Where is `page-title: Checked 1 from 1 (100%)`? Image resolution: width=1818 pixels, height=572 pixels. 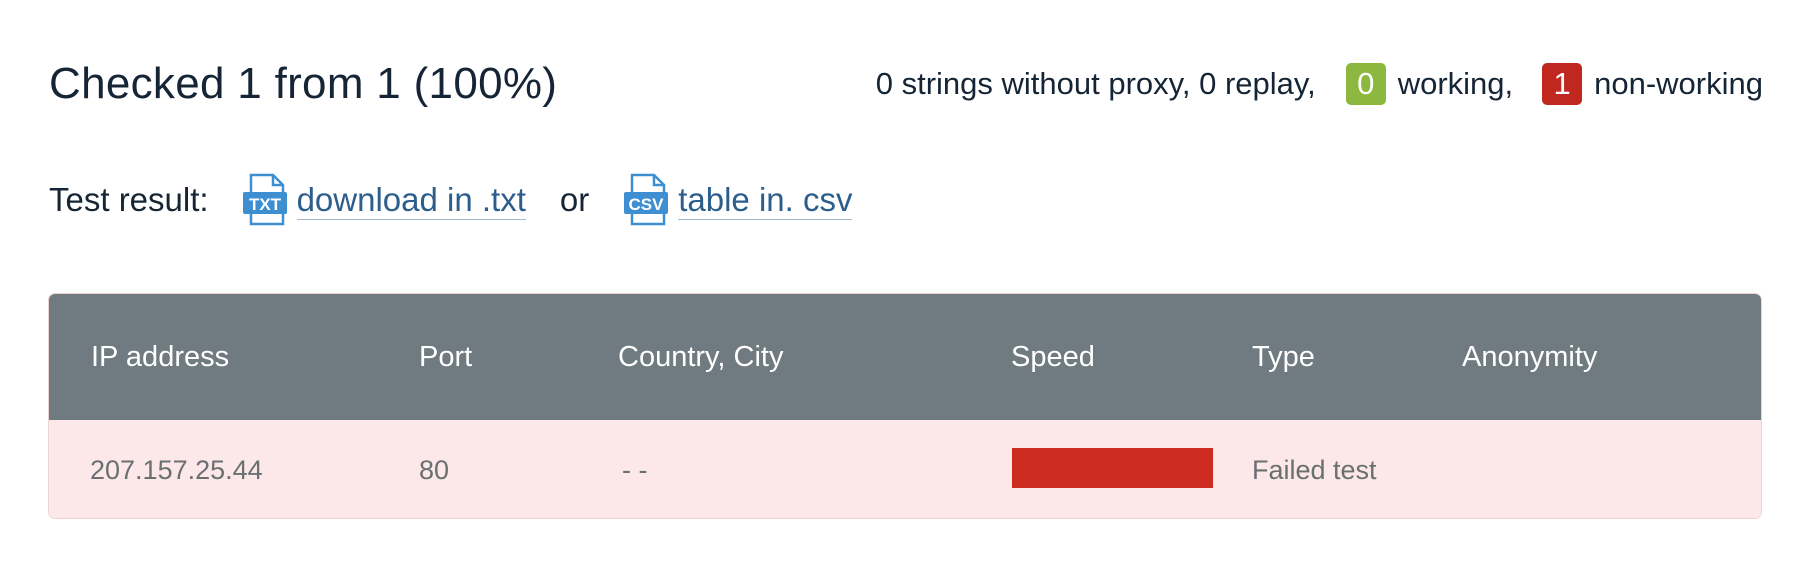 page-title: Checked 1 from 1 (100%) is located at coordinates (303, 83).